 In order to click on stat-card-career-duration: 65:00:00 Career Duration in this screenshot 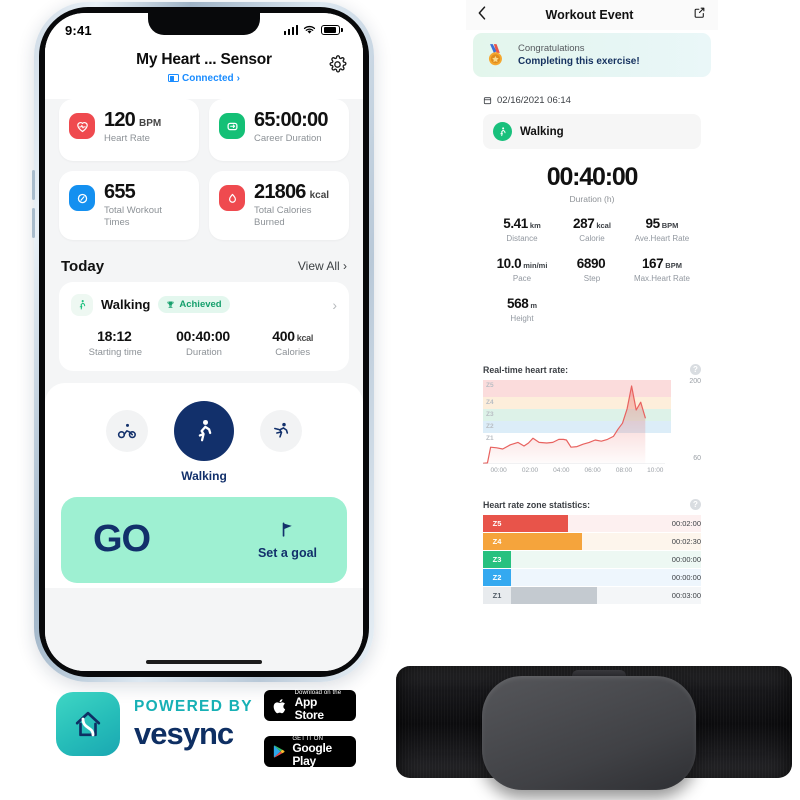, I will do `click(279, 130)`.